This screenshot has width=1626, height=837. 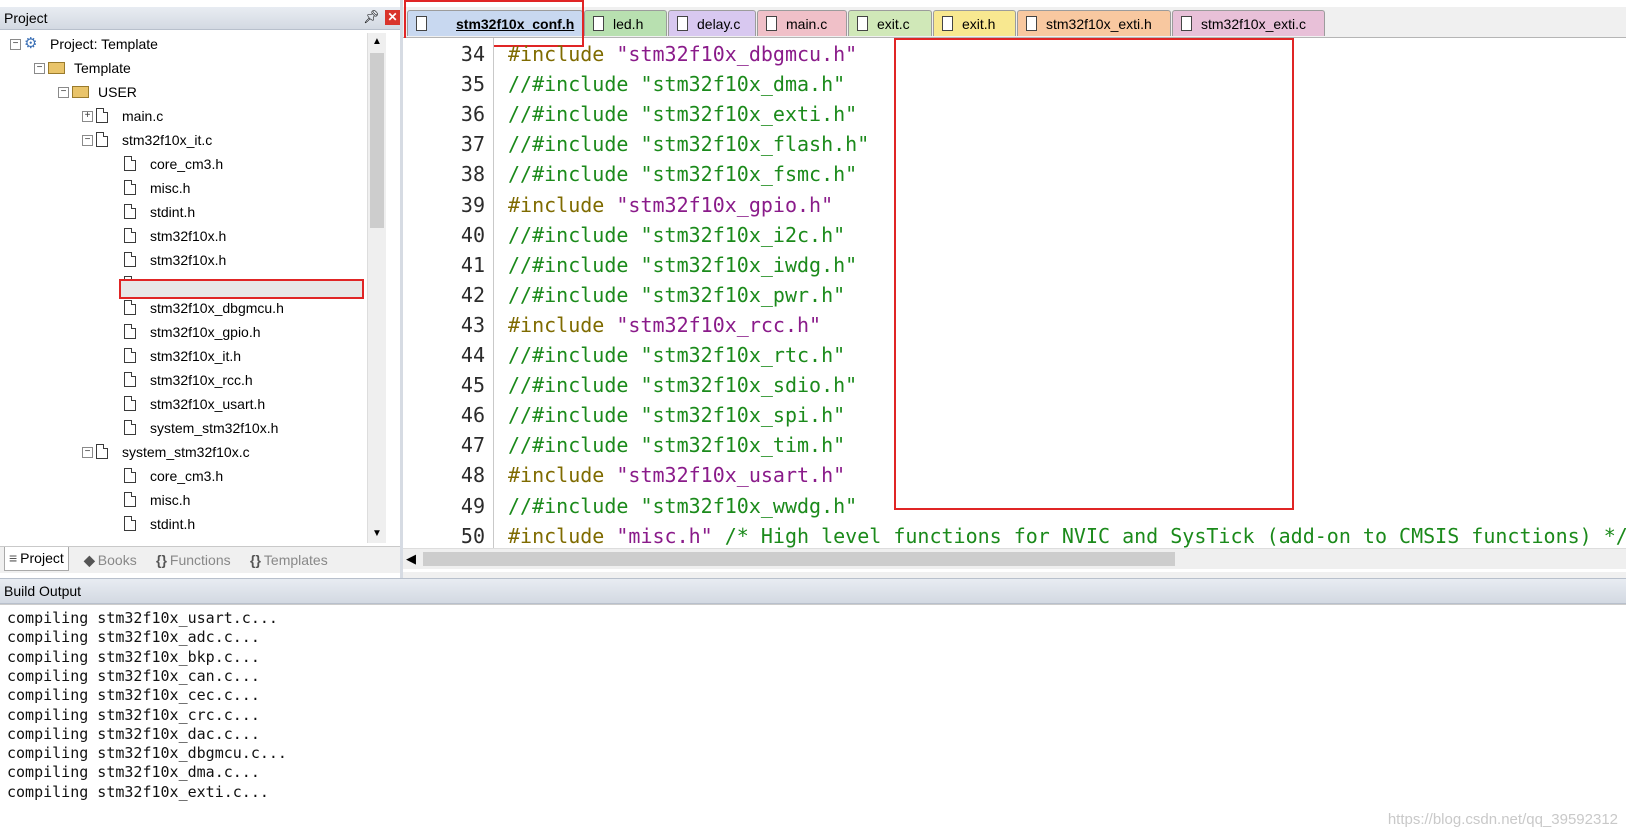 I want to click on tree-item-label: stm32f10x_usart.h, so click(x=208, y=404).